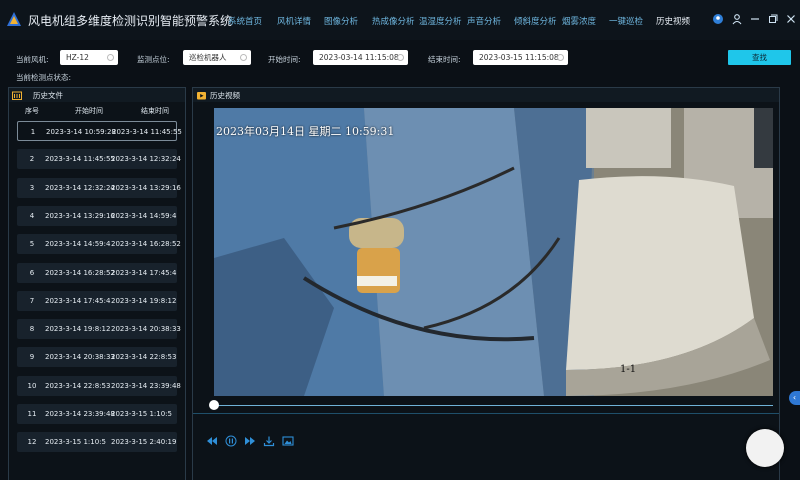  What do you see at coordinates (78, 329) in the screenshot?
I see `row-start-time: 2023-3-14 19:8:12` at bounding box center [78, 329].